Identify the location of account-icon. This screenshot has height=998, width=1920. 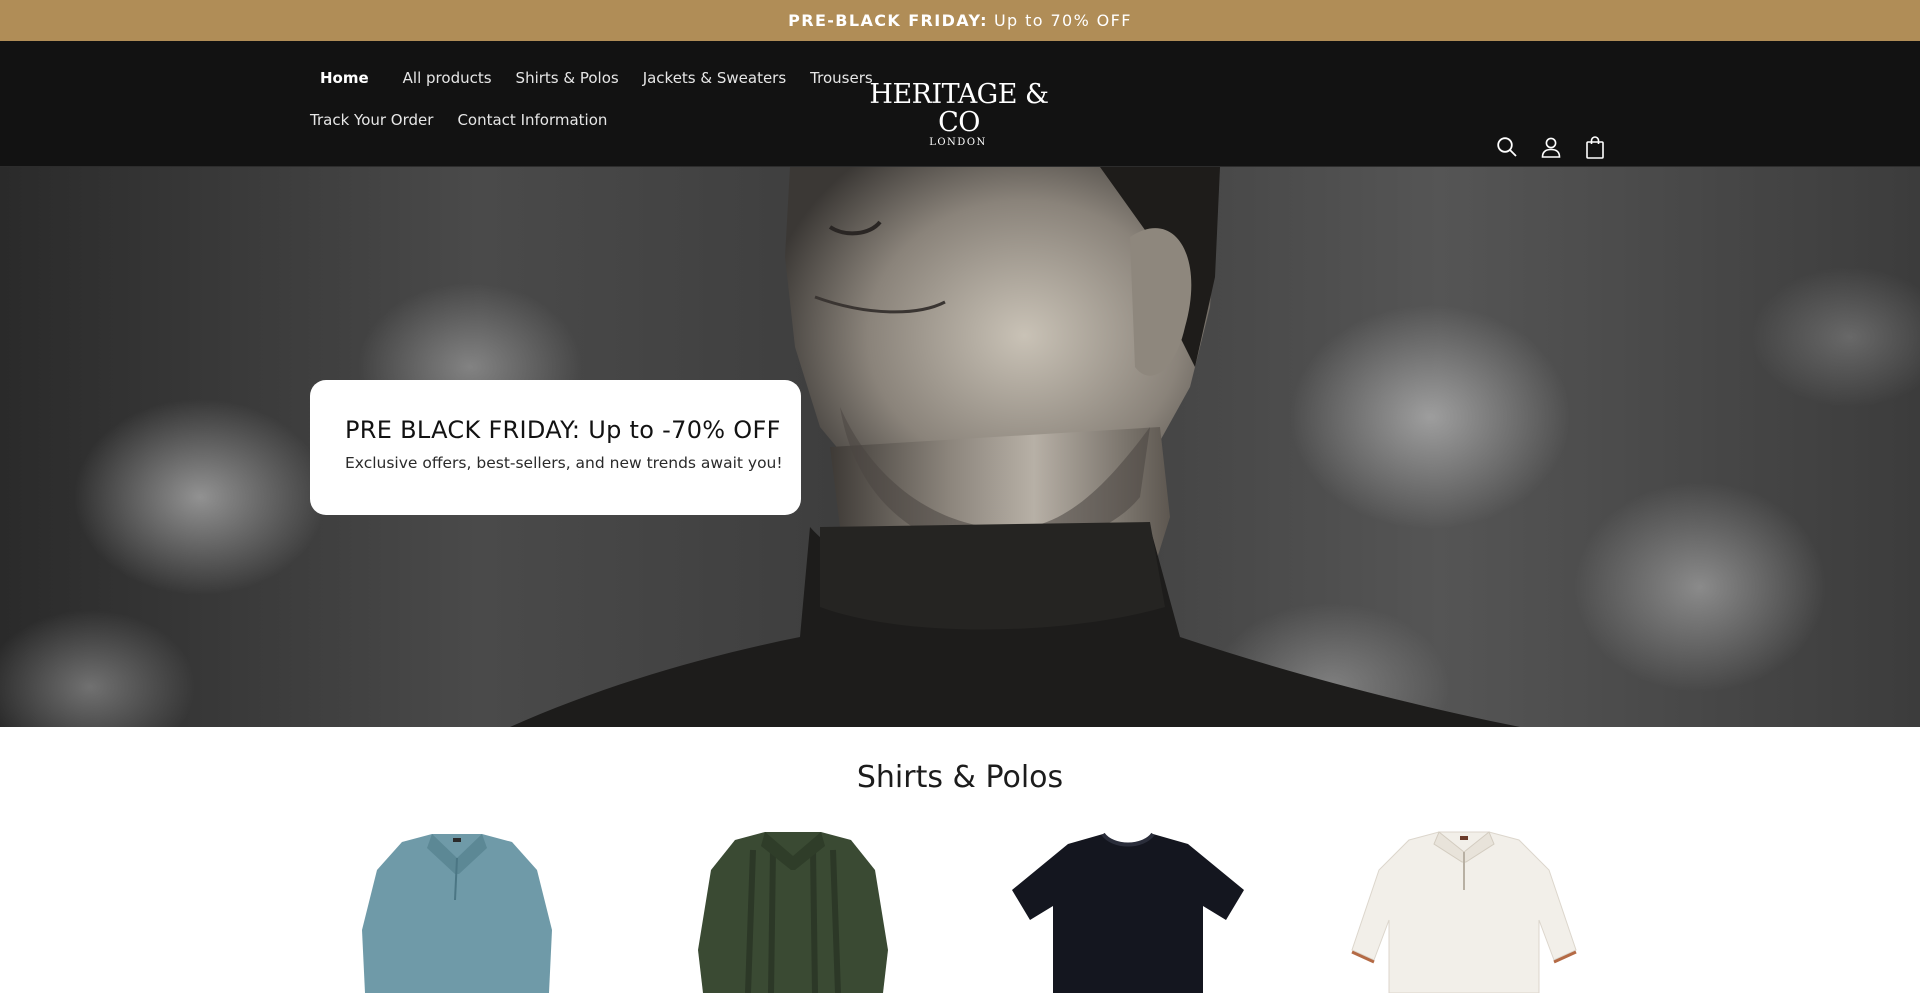
(1551, 147).